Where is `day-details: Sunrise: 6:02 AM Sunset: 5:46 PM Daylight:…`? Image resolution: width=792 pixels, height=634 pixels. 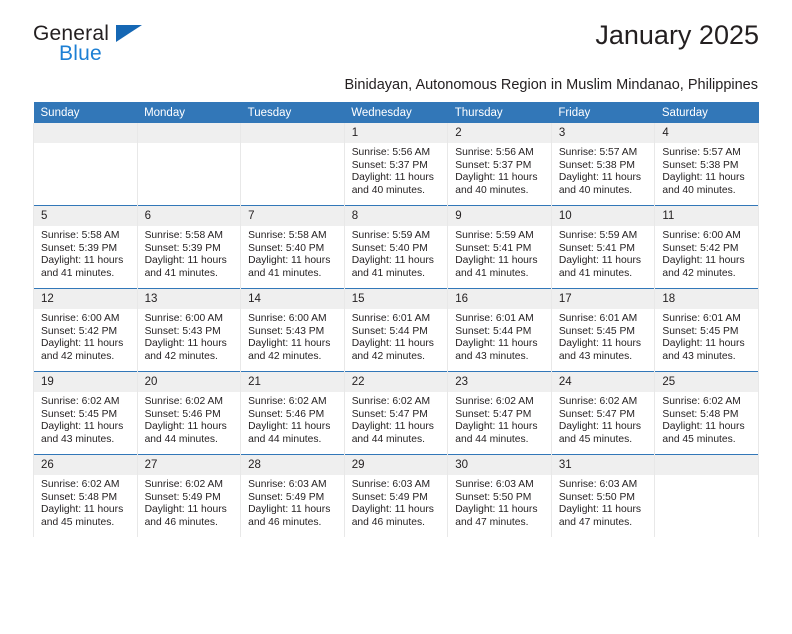
day-details: Sunrise: 6:02 AM Sunset: 5:46 PM Daylight:… is located at coordinates (292, 419).